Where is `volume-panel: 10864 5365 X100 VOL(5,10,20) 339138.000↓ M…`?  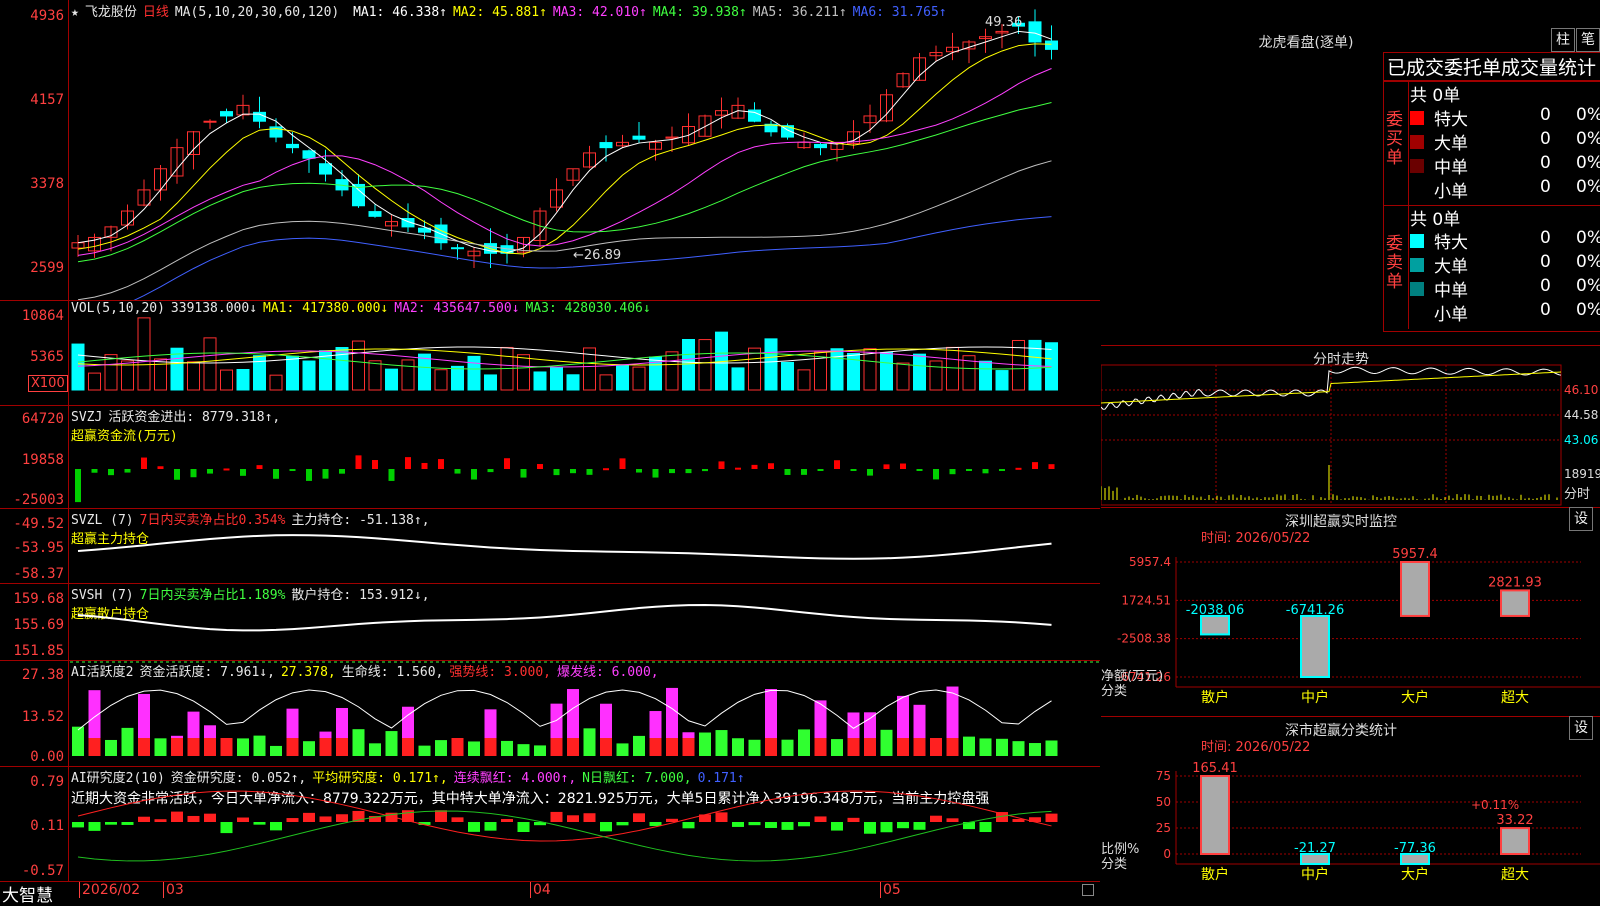
volume-panel: 10864 5365 X100 VOL(5,10,20) 339138.000↓ M… is located at coordinates (550, 353).